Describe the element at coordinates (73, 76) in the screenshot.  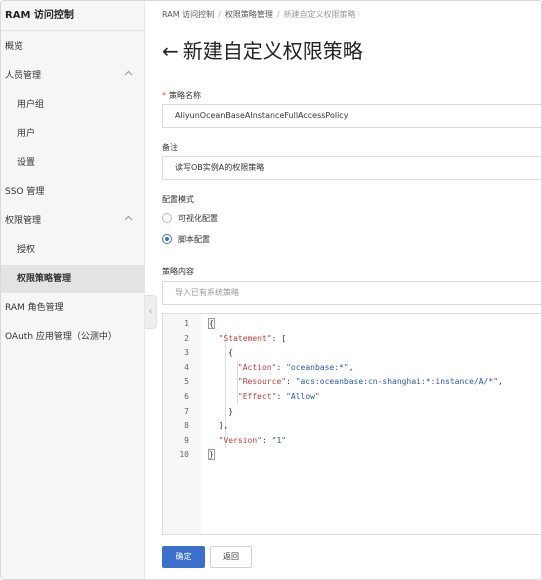
I see `sidebar-item-people: 人员管理` at that location.